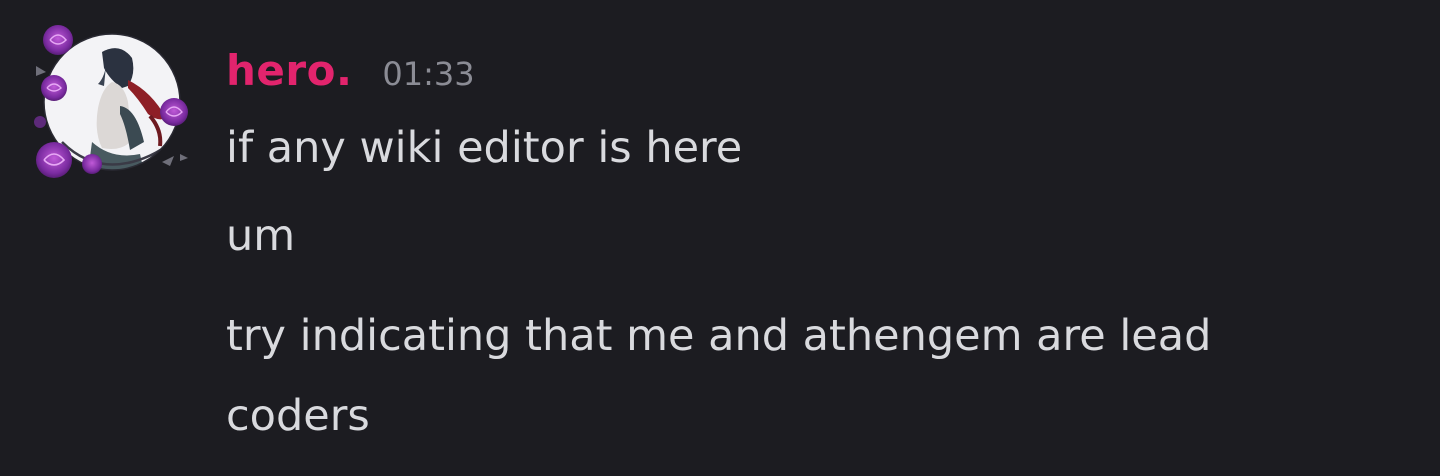  What do you see at coordinates (816, 73) in the screenshot?
I see `message-header: hero. 01:33` at bounding box center [816, 73].